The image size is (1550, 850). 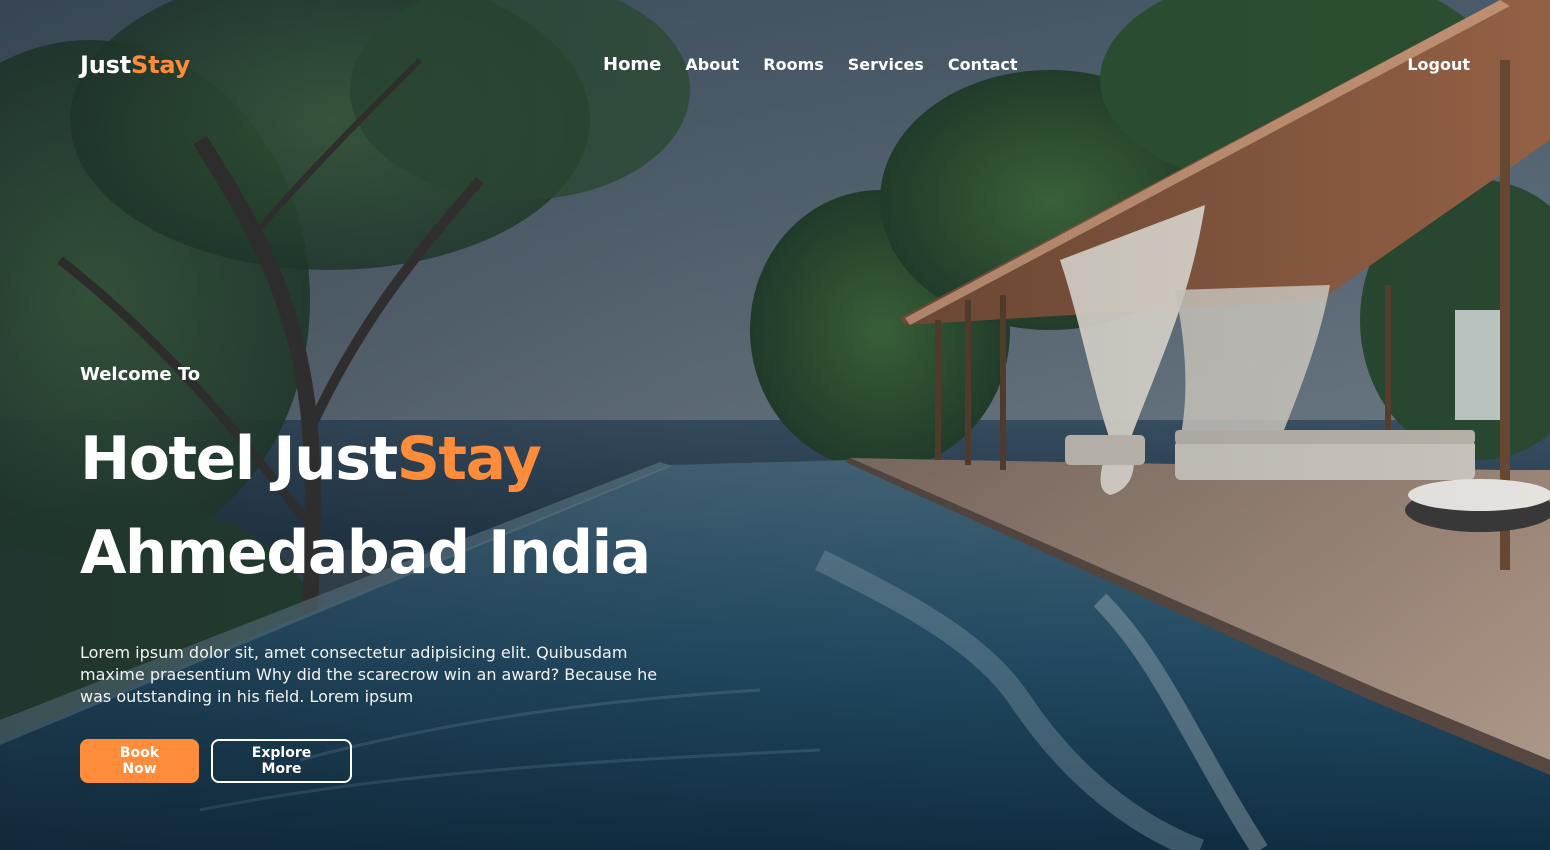 I want to click on nav-link-home: Home, so click(x=632, y=65).